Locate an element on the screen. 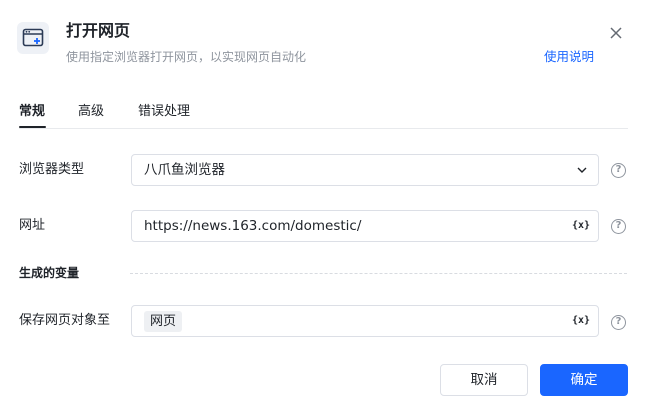 The width and height of the screenshot is (647, 414). section-title-output-variables: 生成的变量 is located at coordinates (49, 273).